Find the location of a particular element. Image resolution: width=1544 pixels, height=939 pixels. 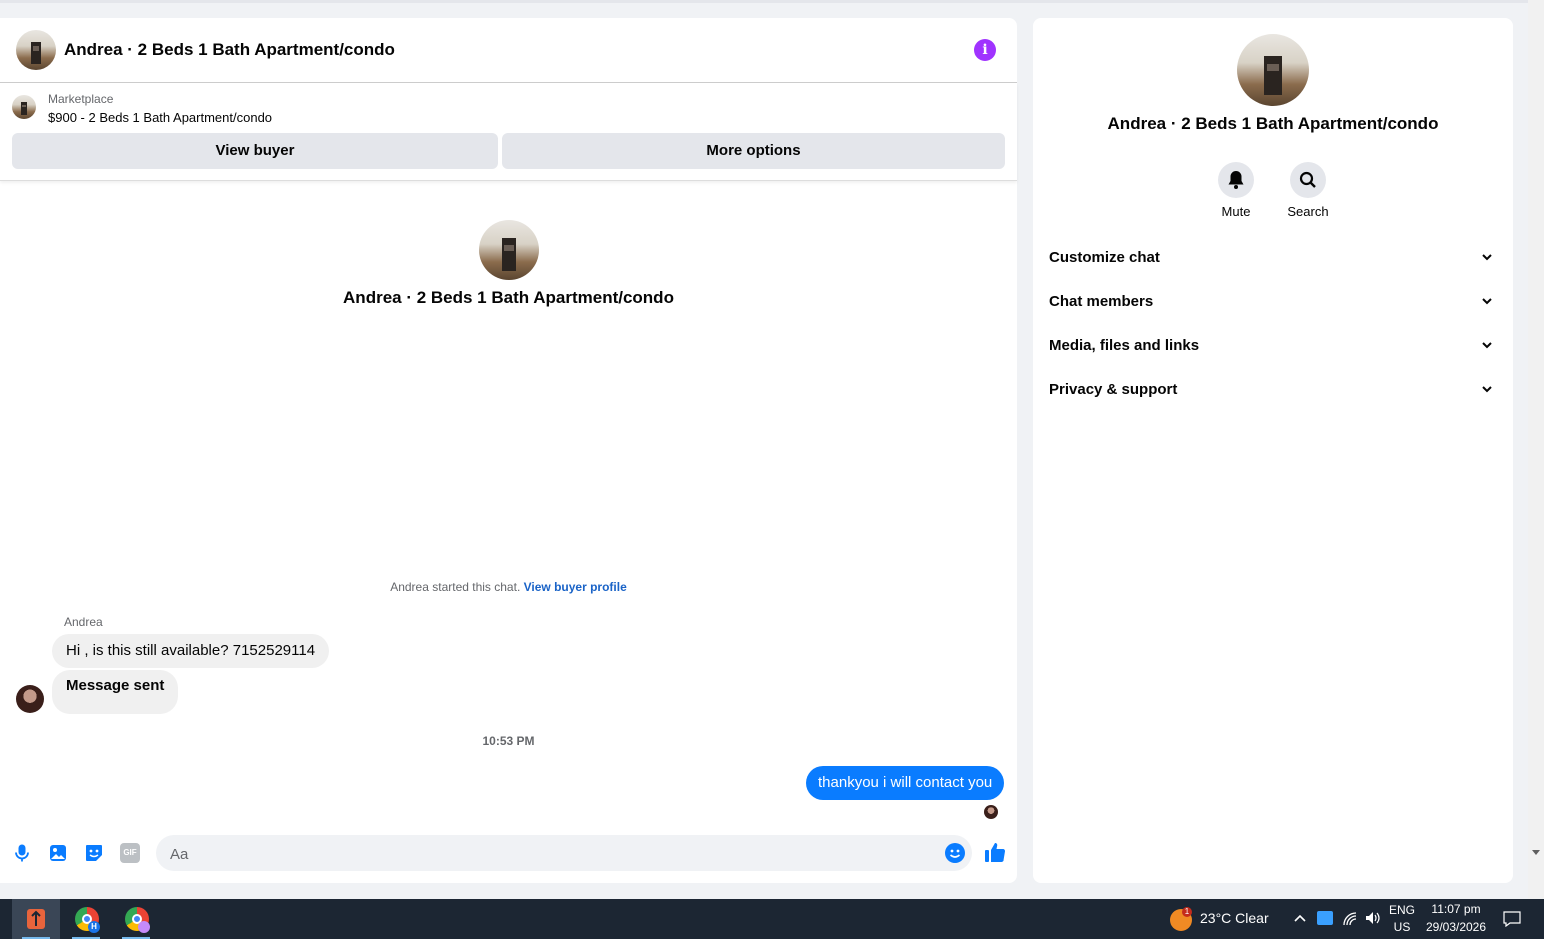

sticker-icon is located at coordinates (94, 853).